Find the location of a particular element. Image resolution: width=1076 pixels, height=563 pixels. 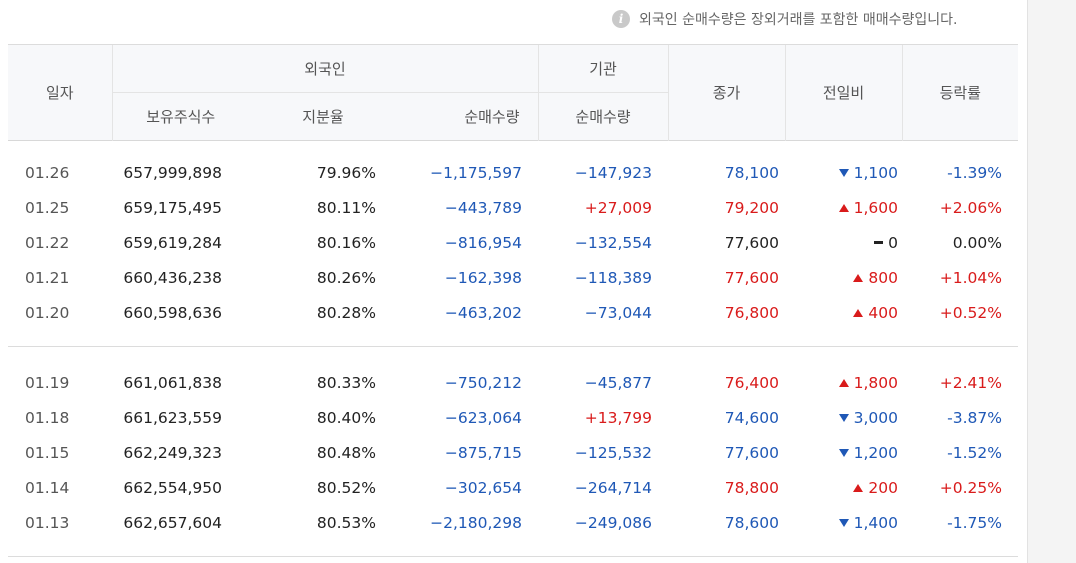

cell-change: 400 is located at coordinates (843, 312).